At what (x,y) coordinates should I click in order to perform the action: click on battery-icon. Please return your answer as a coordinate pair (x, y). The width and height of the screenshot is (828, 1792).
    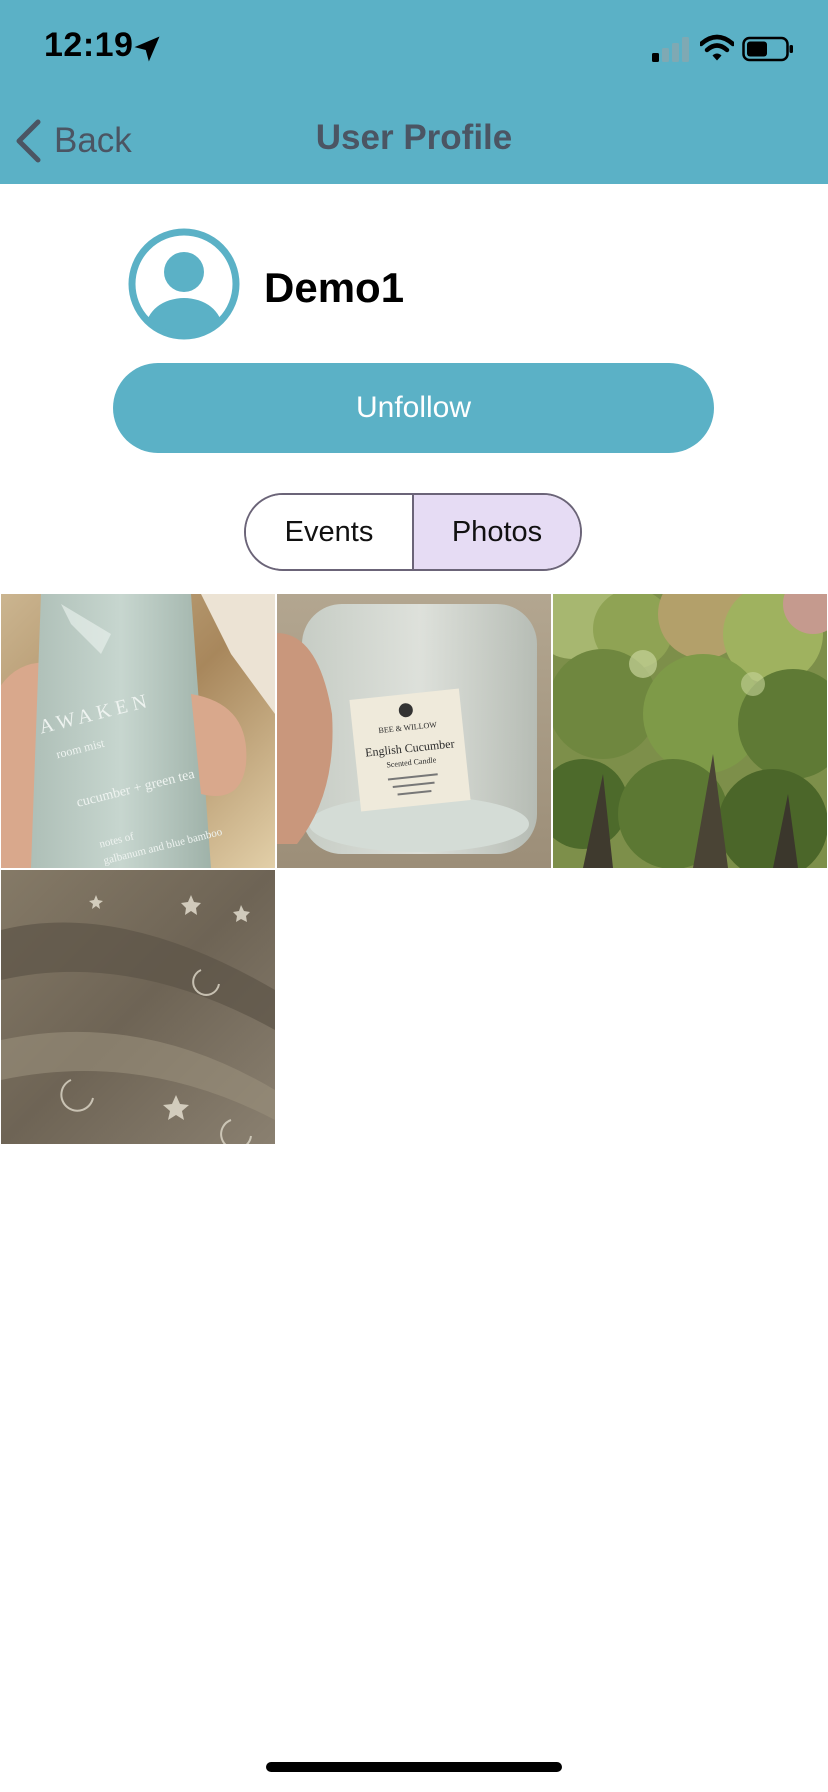
    Looking at the image, I should click on (767, 49).